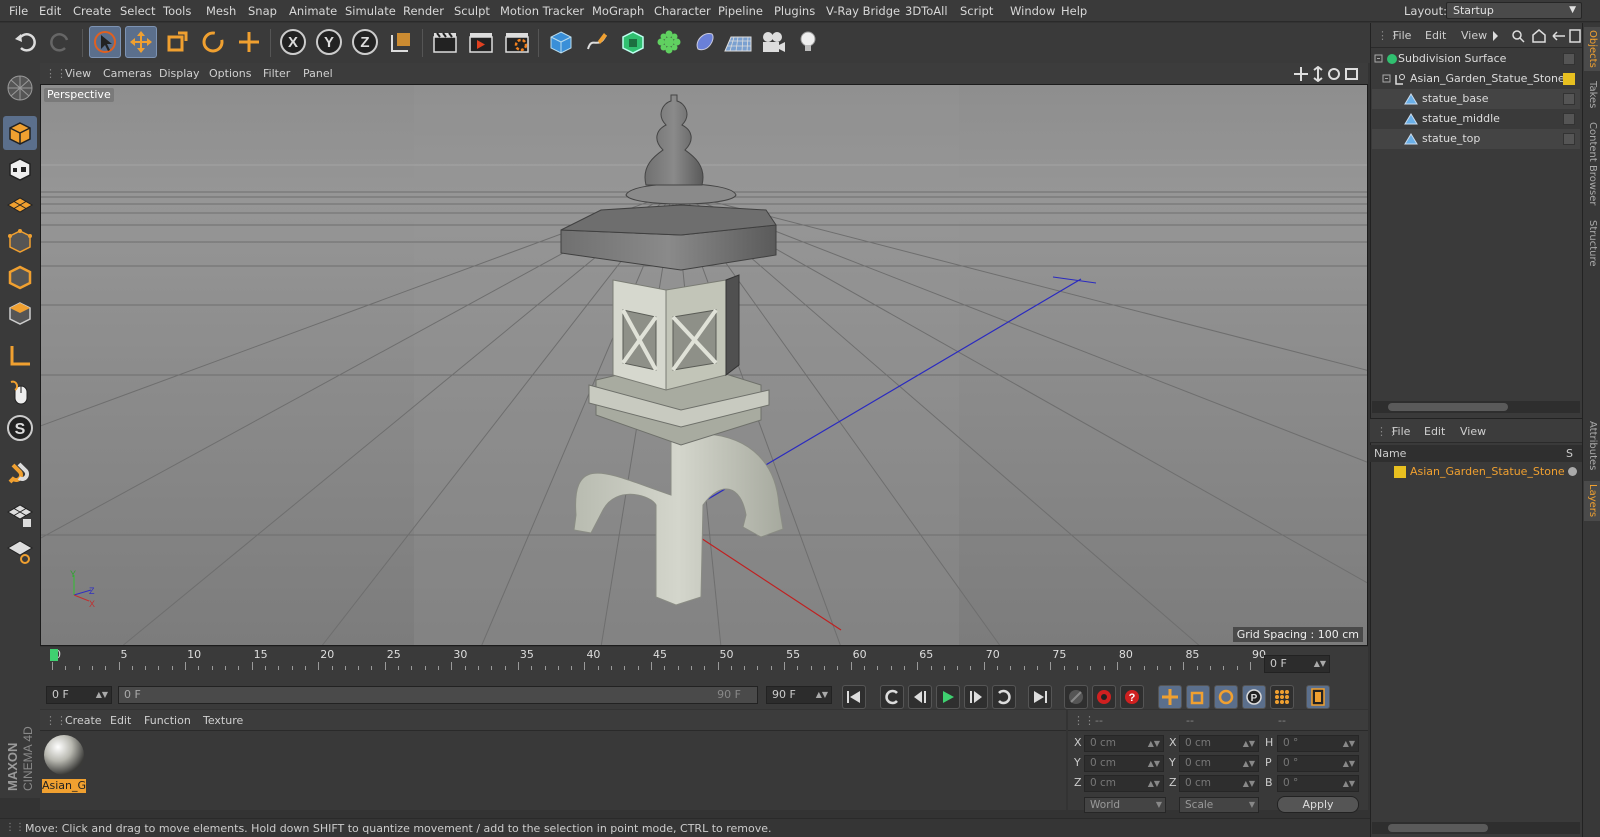  I want to click on tab-layers: Layers, so click(1592, 501).